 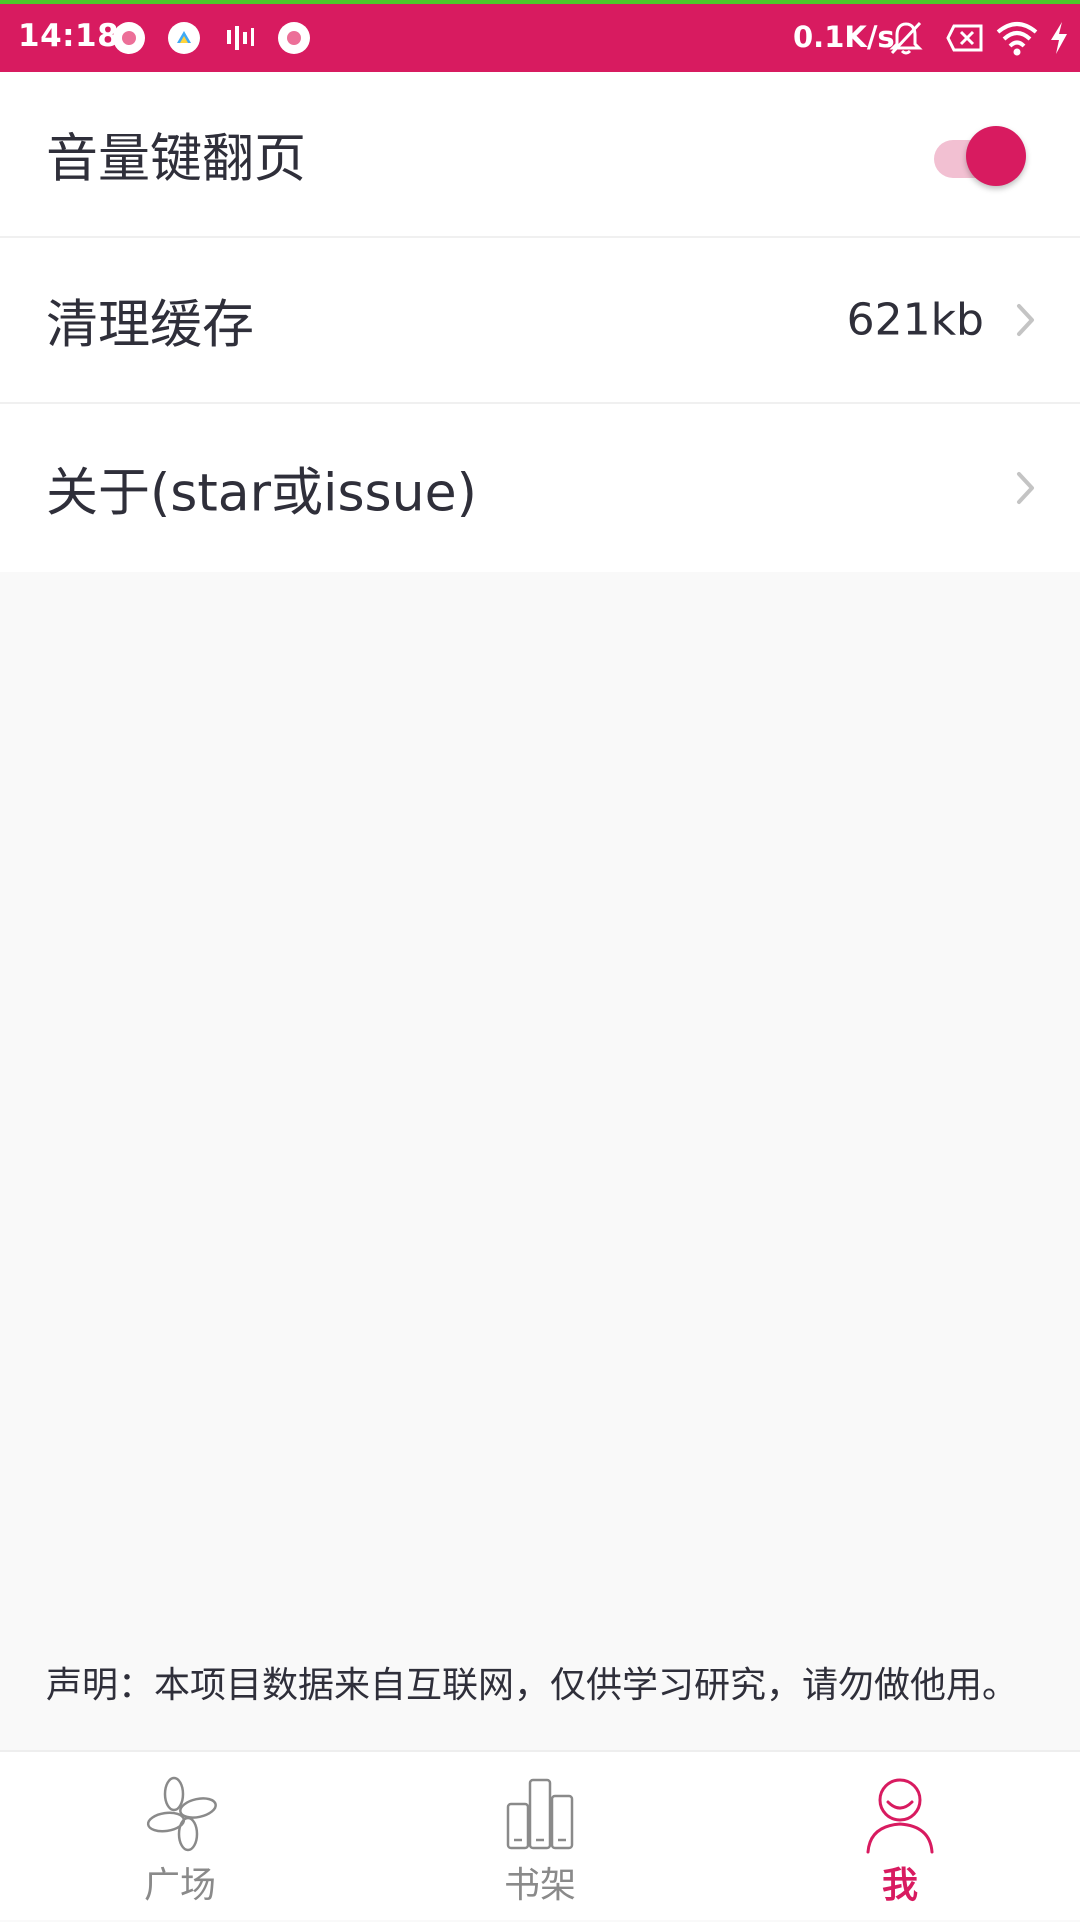 I want to click on sim-off-icon, so click(x=965, y=38).